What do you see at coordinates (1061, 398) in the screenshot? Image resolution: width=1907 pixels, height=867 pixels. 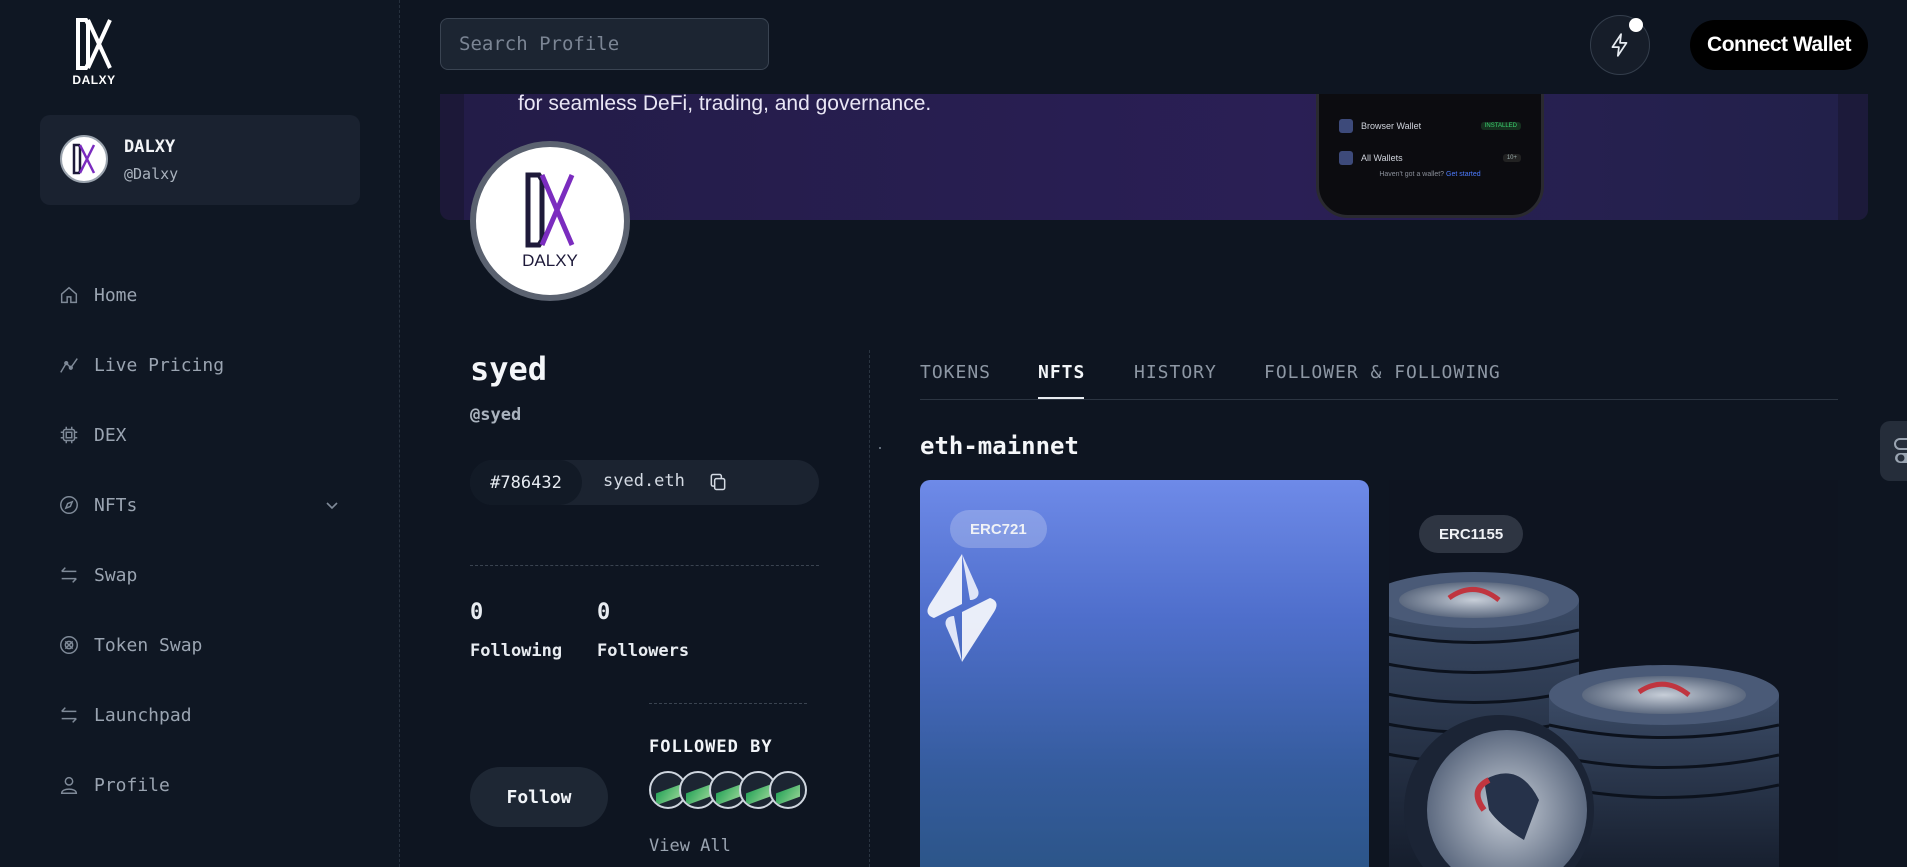 I see `active-tab-indicator` at bounding box center [1061, 398].